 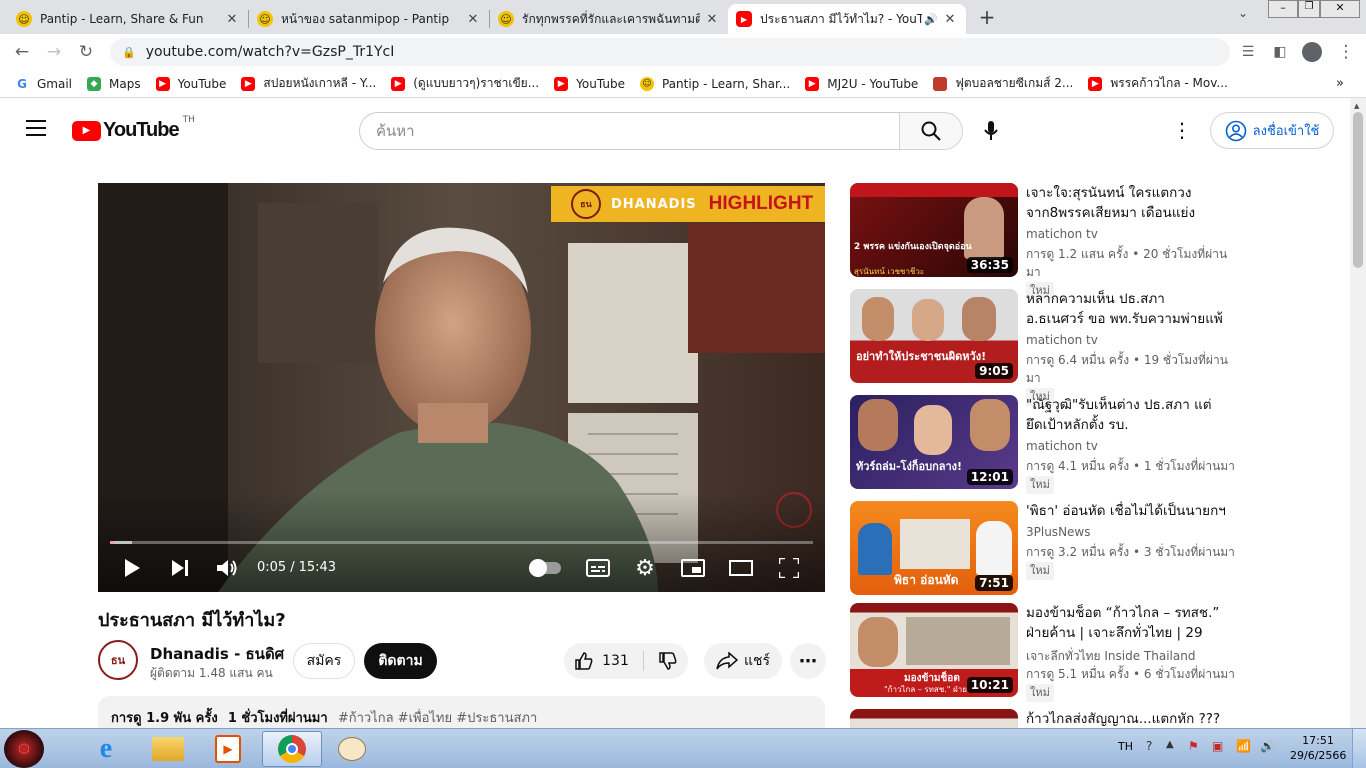 What do you see at coordinates (461, 542) in the screenshot?
I see `progress-bar` at bounding box center [461, 542].